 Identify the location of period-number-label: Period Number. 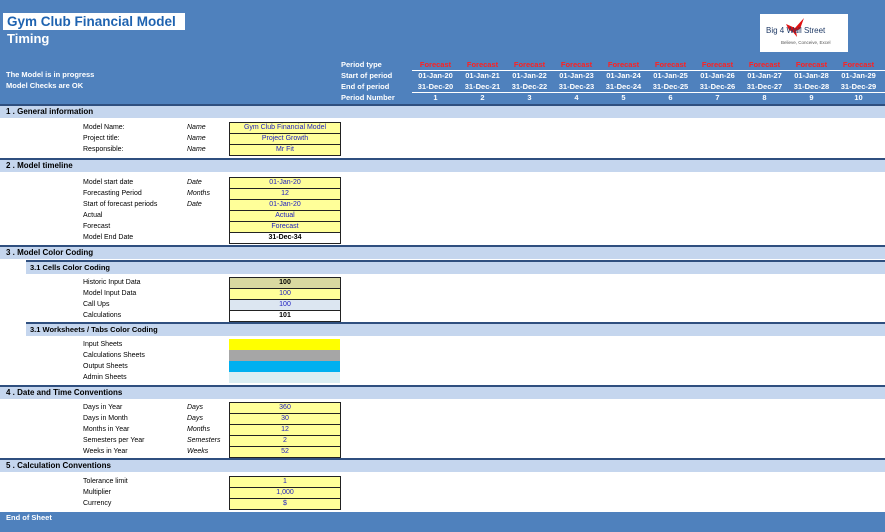
(368, 97).